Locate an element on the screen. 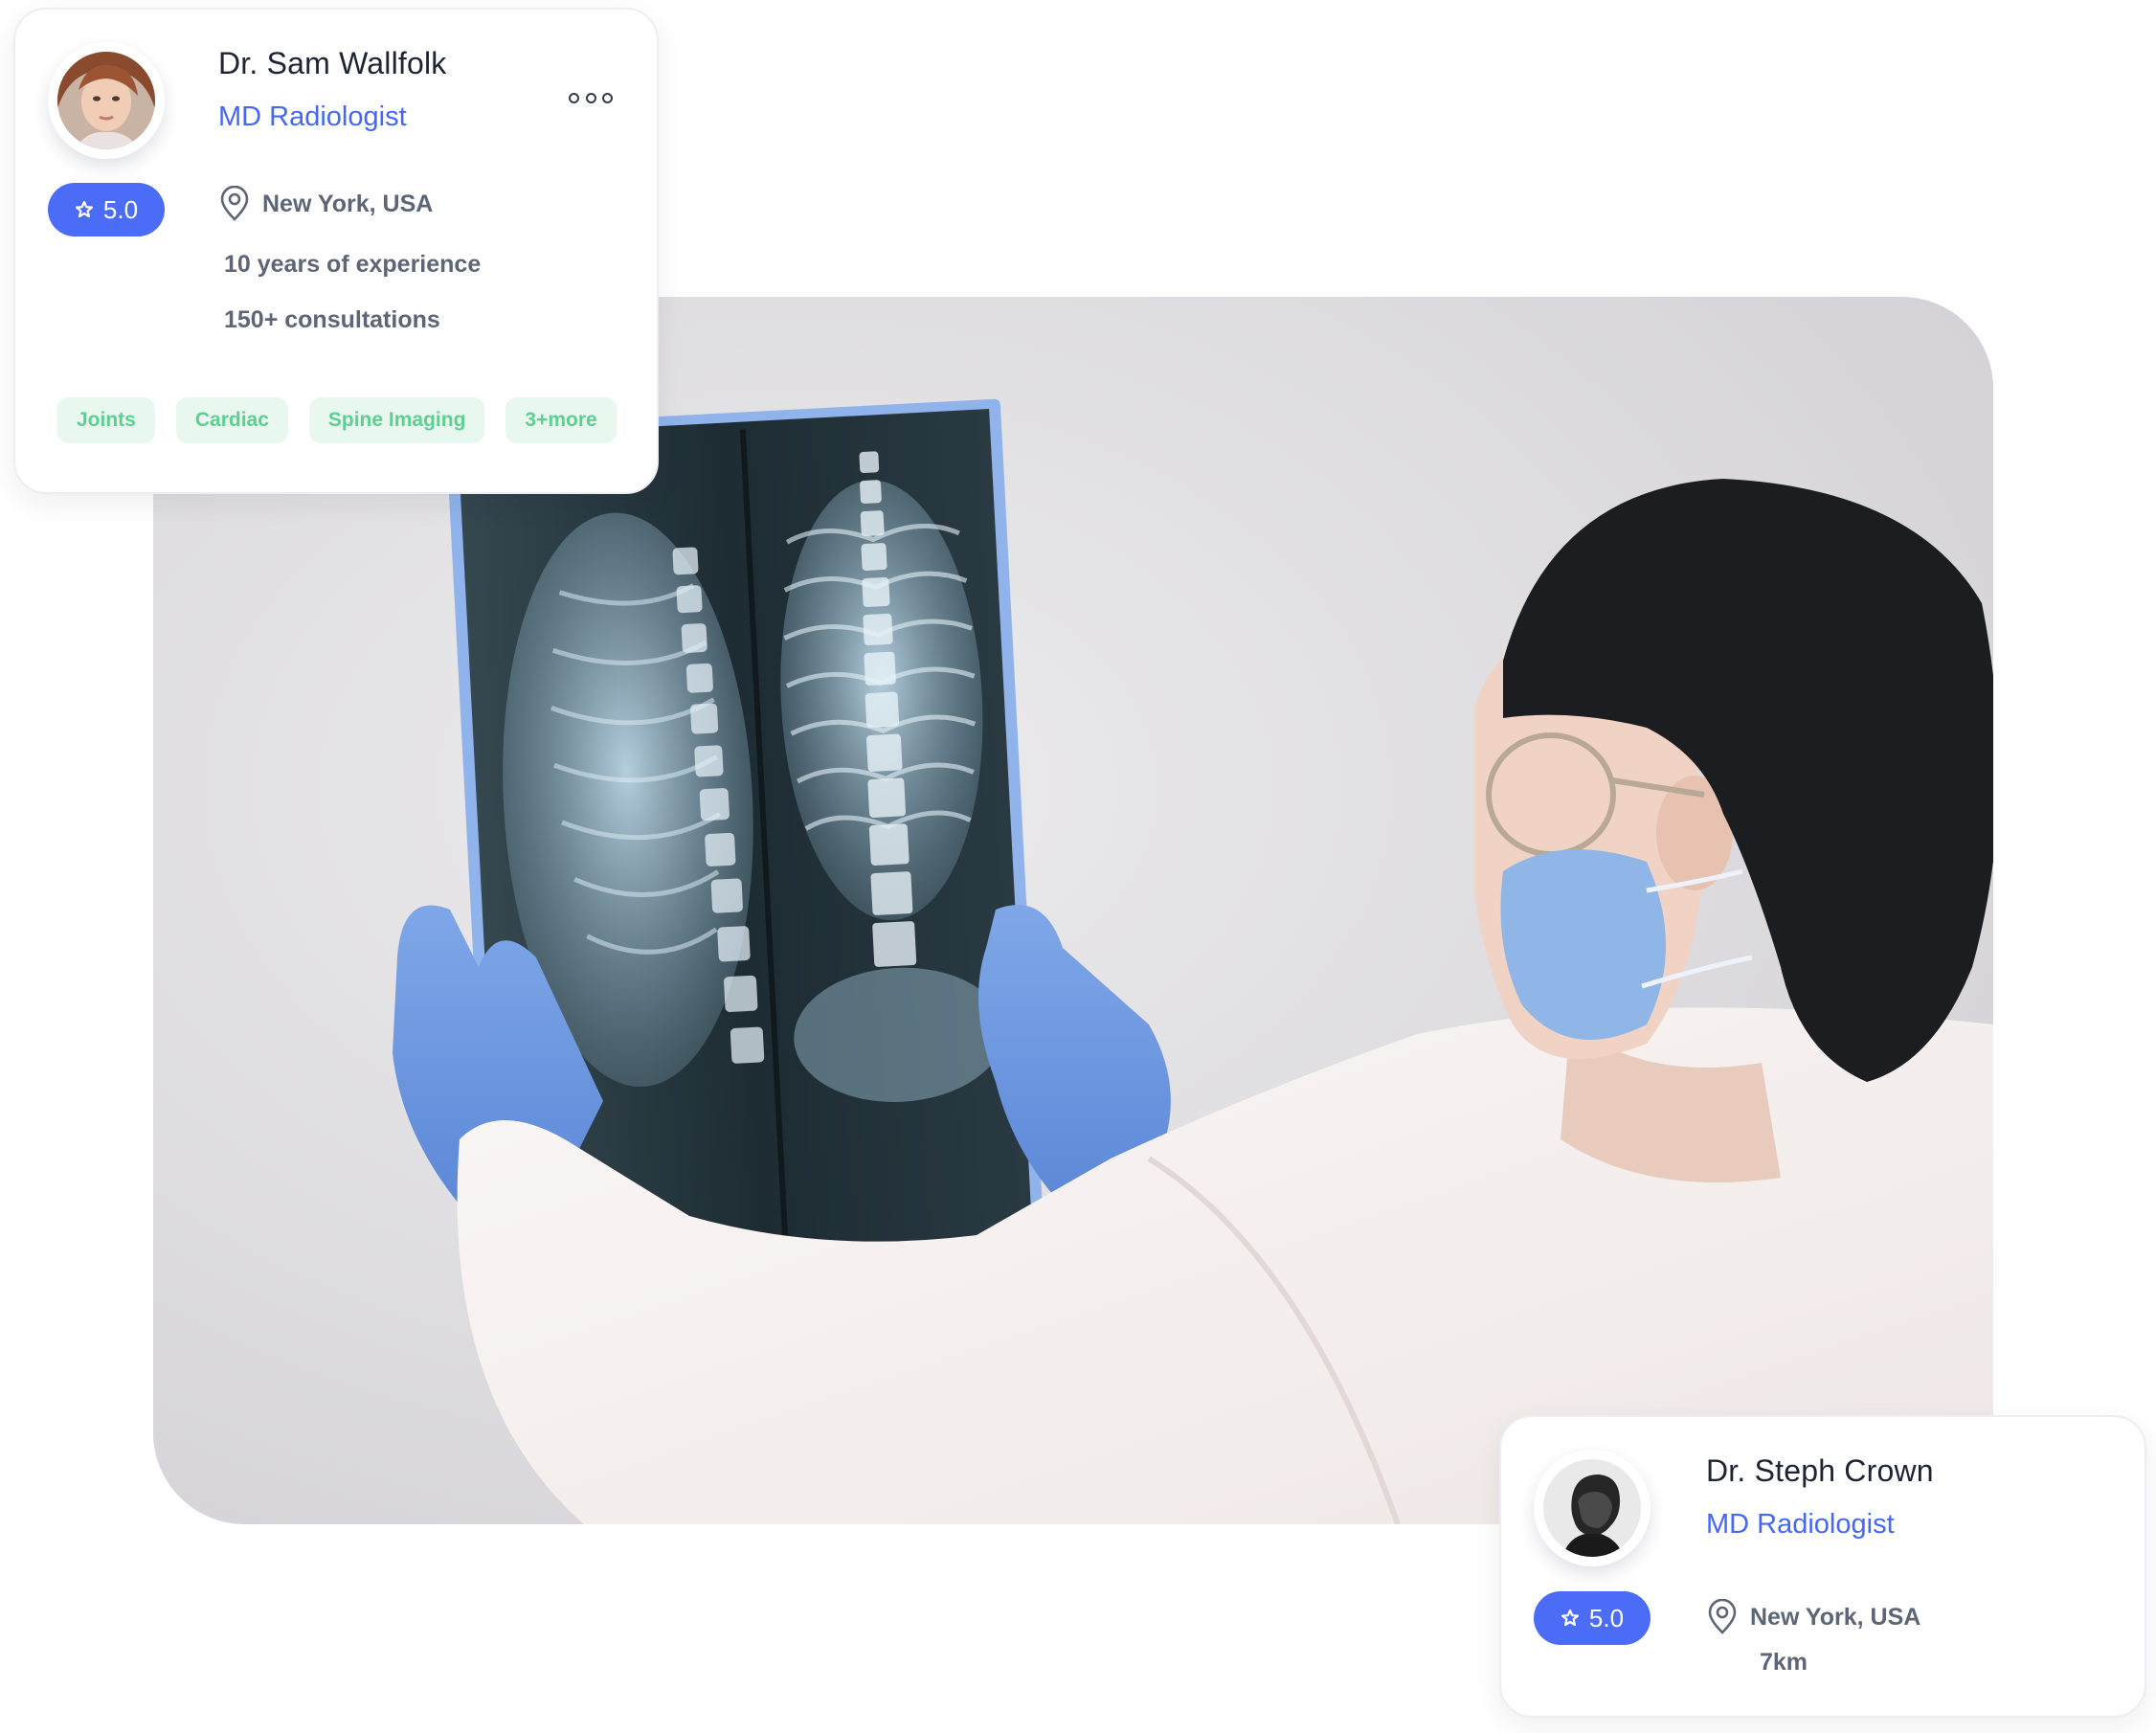 This screenshot has height=1733, width=2156. specialty-tags: Joints Cardiac Spine Imaging 3+more is located at coordinates (337, 420).